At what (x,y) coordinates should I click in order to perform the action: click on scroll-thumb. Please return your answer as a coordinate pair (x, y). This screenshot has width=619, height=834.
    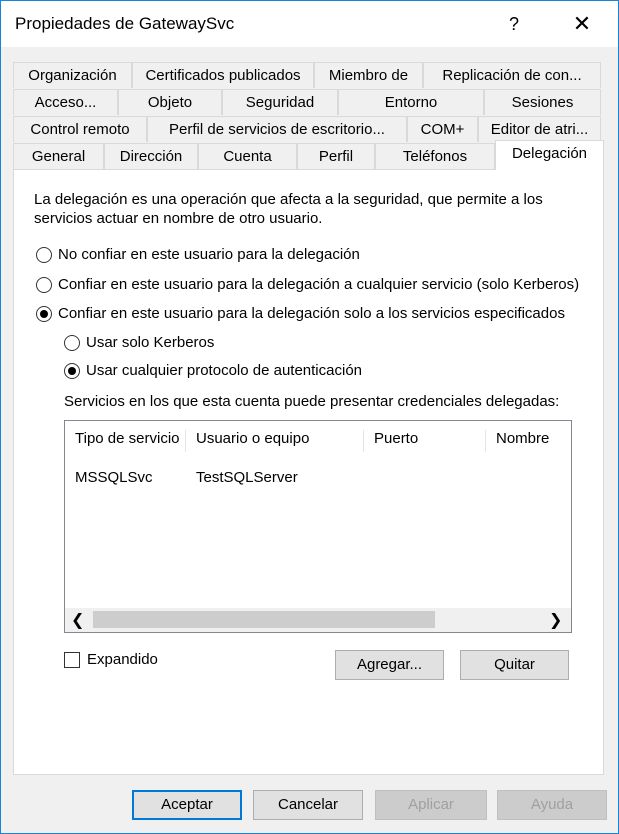
    Looking at the image, I should click on (264, 619).